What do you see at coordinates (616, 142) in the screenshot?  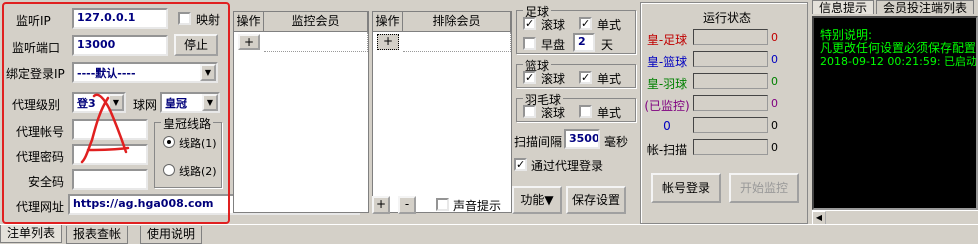 I see `ms-label: 毫秒` at bounding box center [616, 142].